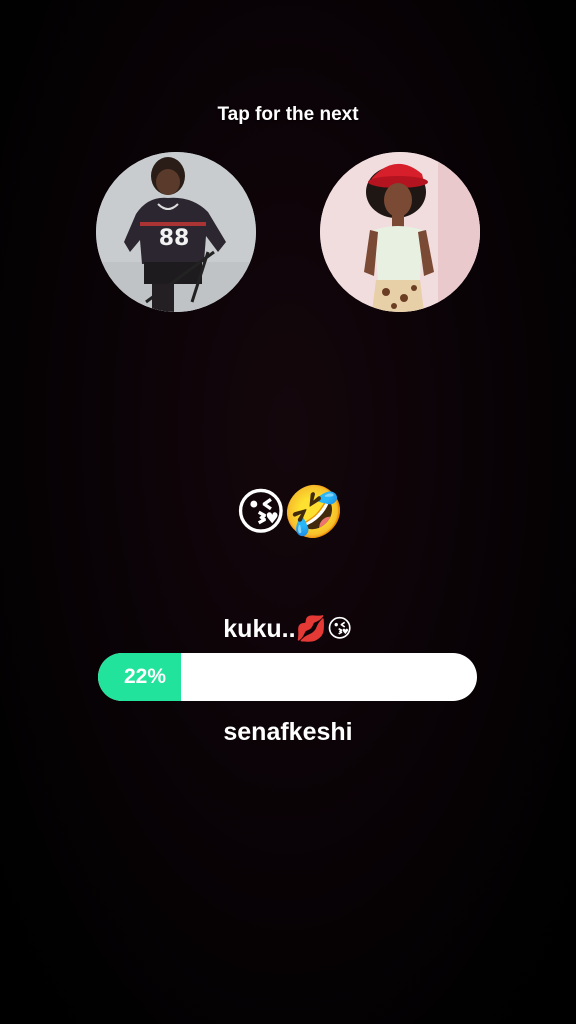  Describe the element at coordinates (288, 732) in the screenshot. I see `poll-option-bottom-label: senafkeshi` at that location.